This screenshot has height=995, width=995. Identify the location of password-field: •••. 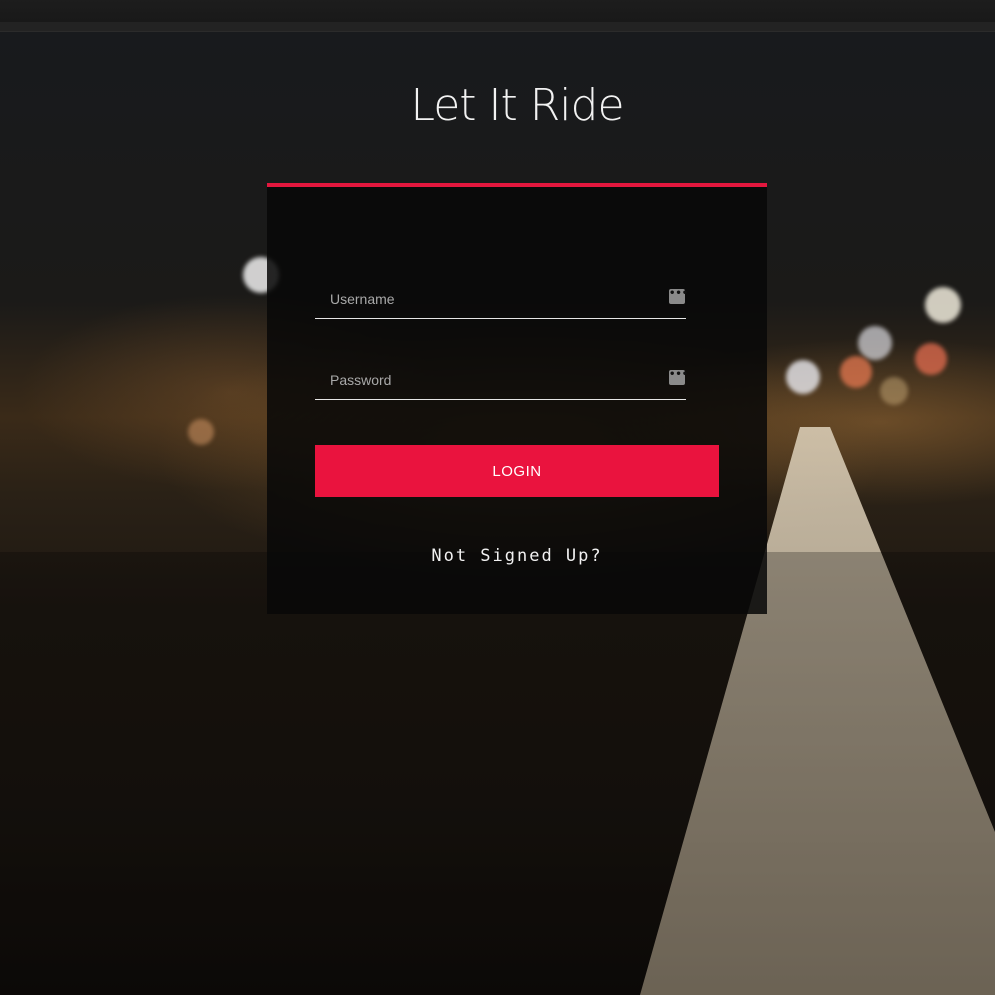
(501, 382).